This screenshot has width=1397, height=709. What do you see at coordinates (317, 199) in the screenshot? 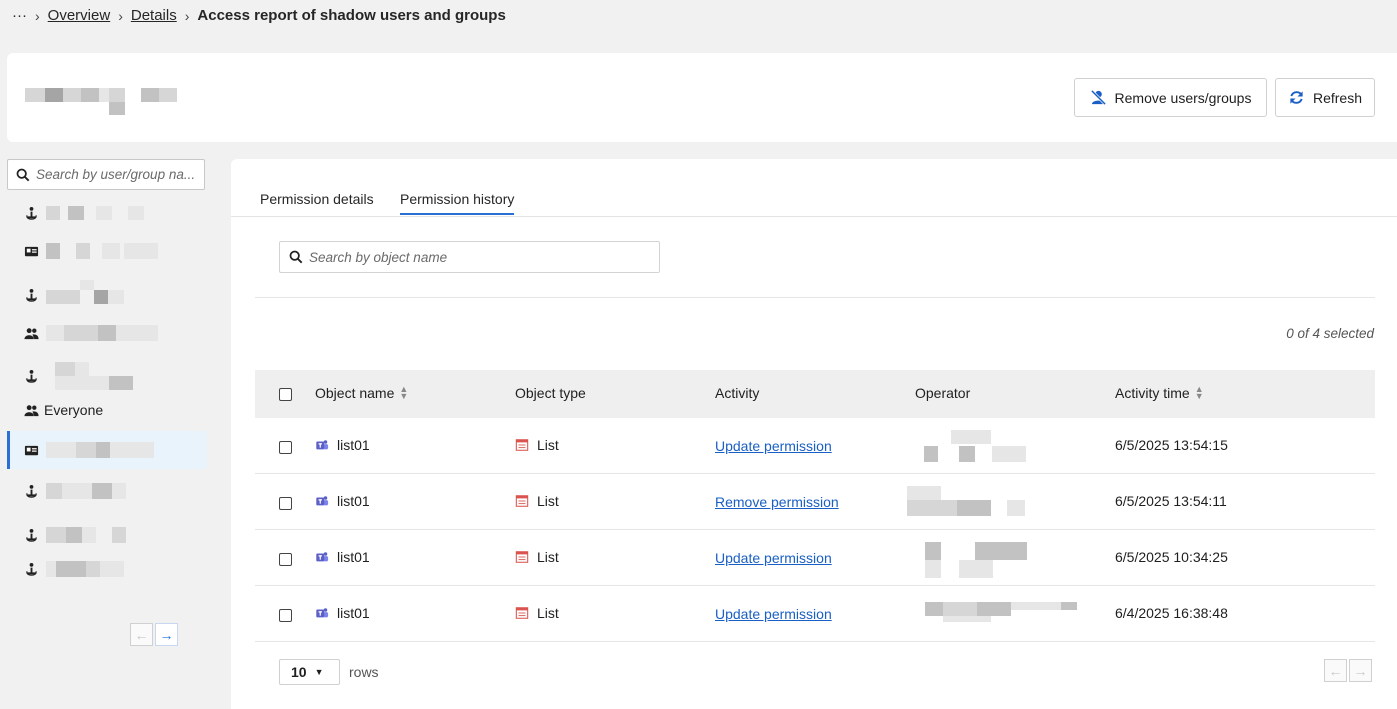
I see `tab-permission-details: Permission details` at bounding box center [317, 199].